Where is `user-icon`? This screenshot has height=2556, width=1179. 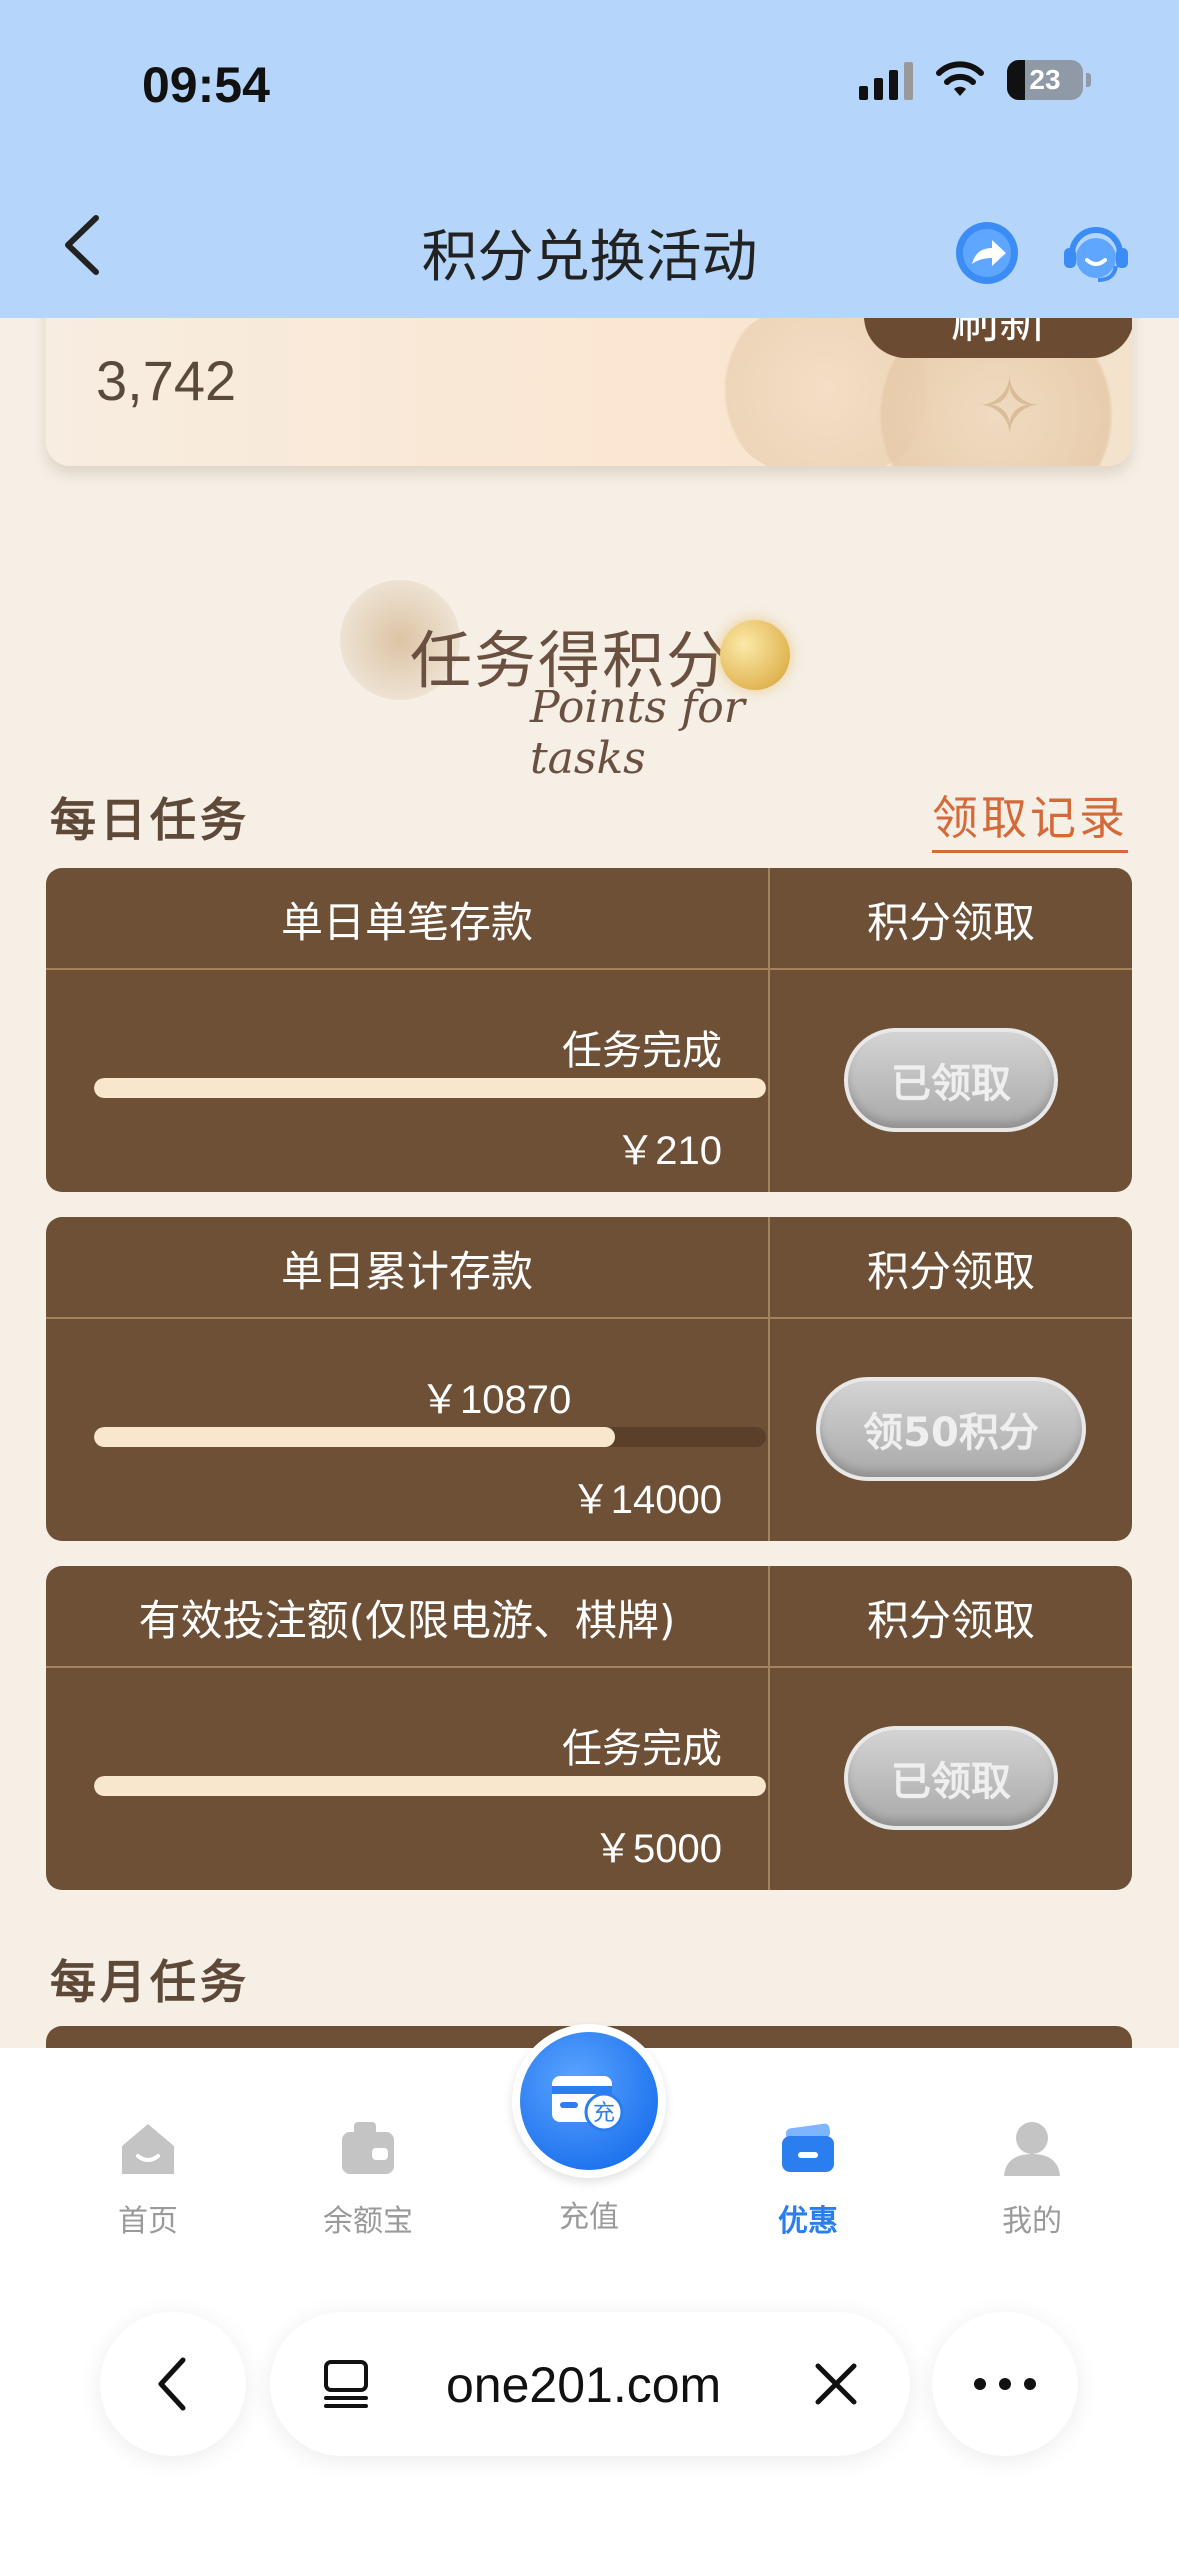 user-icon is located at coordinates (1032, 2149).